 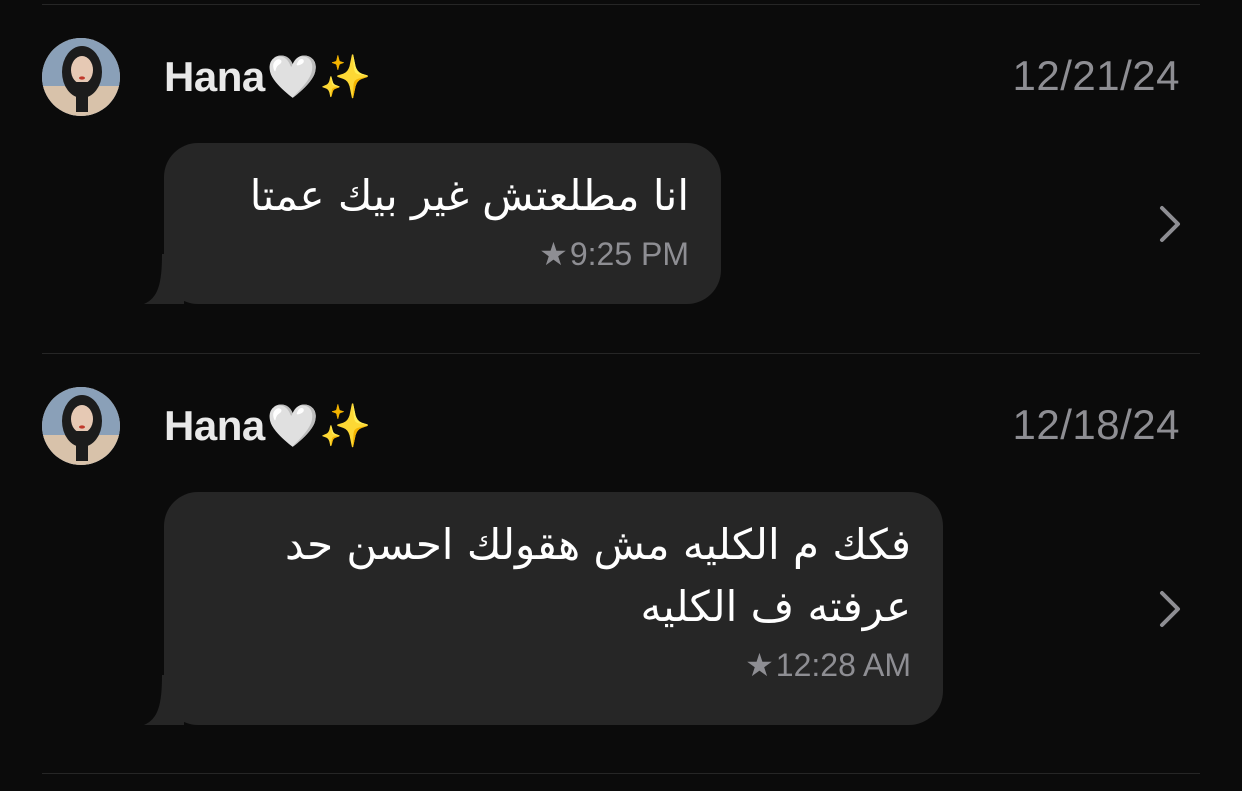 I want to click on message-time: 9:25 PM, so click(x=629, y=254).